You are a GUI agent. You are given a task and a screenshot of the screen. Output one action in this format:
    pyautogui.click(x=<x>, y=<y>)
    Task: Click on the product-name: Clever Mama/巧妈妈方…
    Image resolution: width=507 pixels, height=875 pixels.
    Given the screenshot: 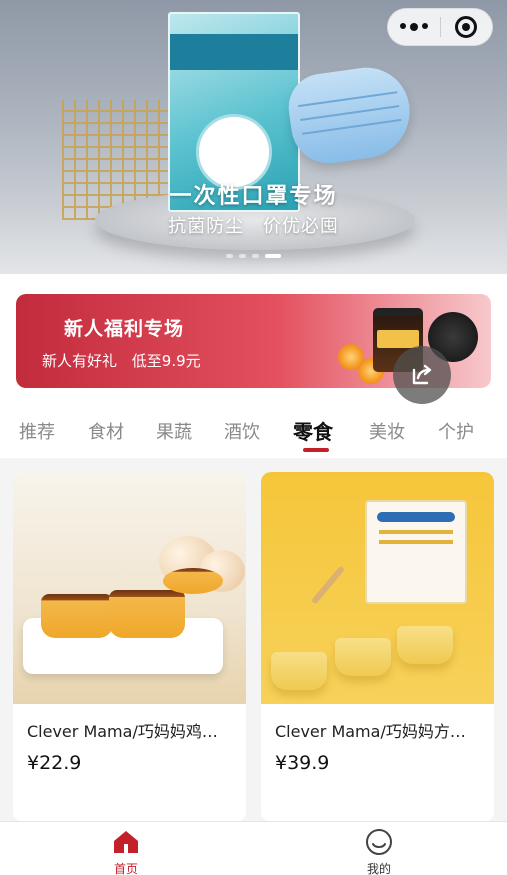 What is the action you would take?
    pyautogui.click(x=370, y=731)
    